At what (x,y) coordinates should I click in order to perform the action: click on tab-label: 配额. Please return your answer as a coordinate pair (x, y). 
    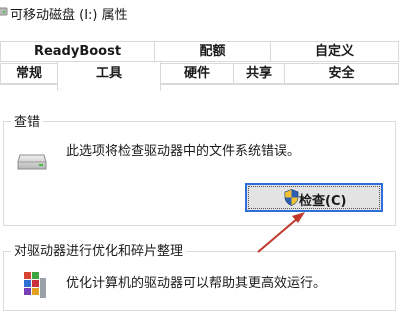
    Looking at the image, I should click on (212, 51).